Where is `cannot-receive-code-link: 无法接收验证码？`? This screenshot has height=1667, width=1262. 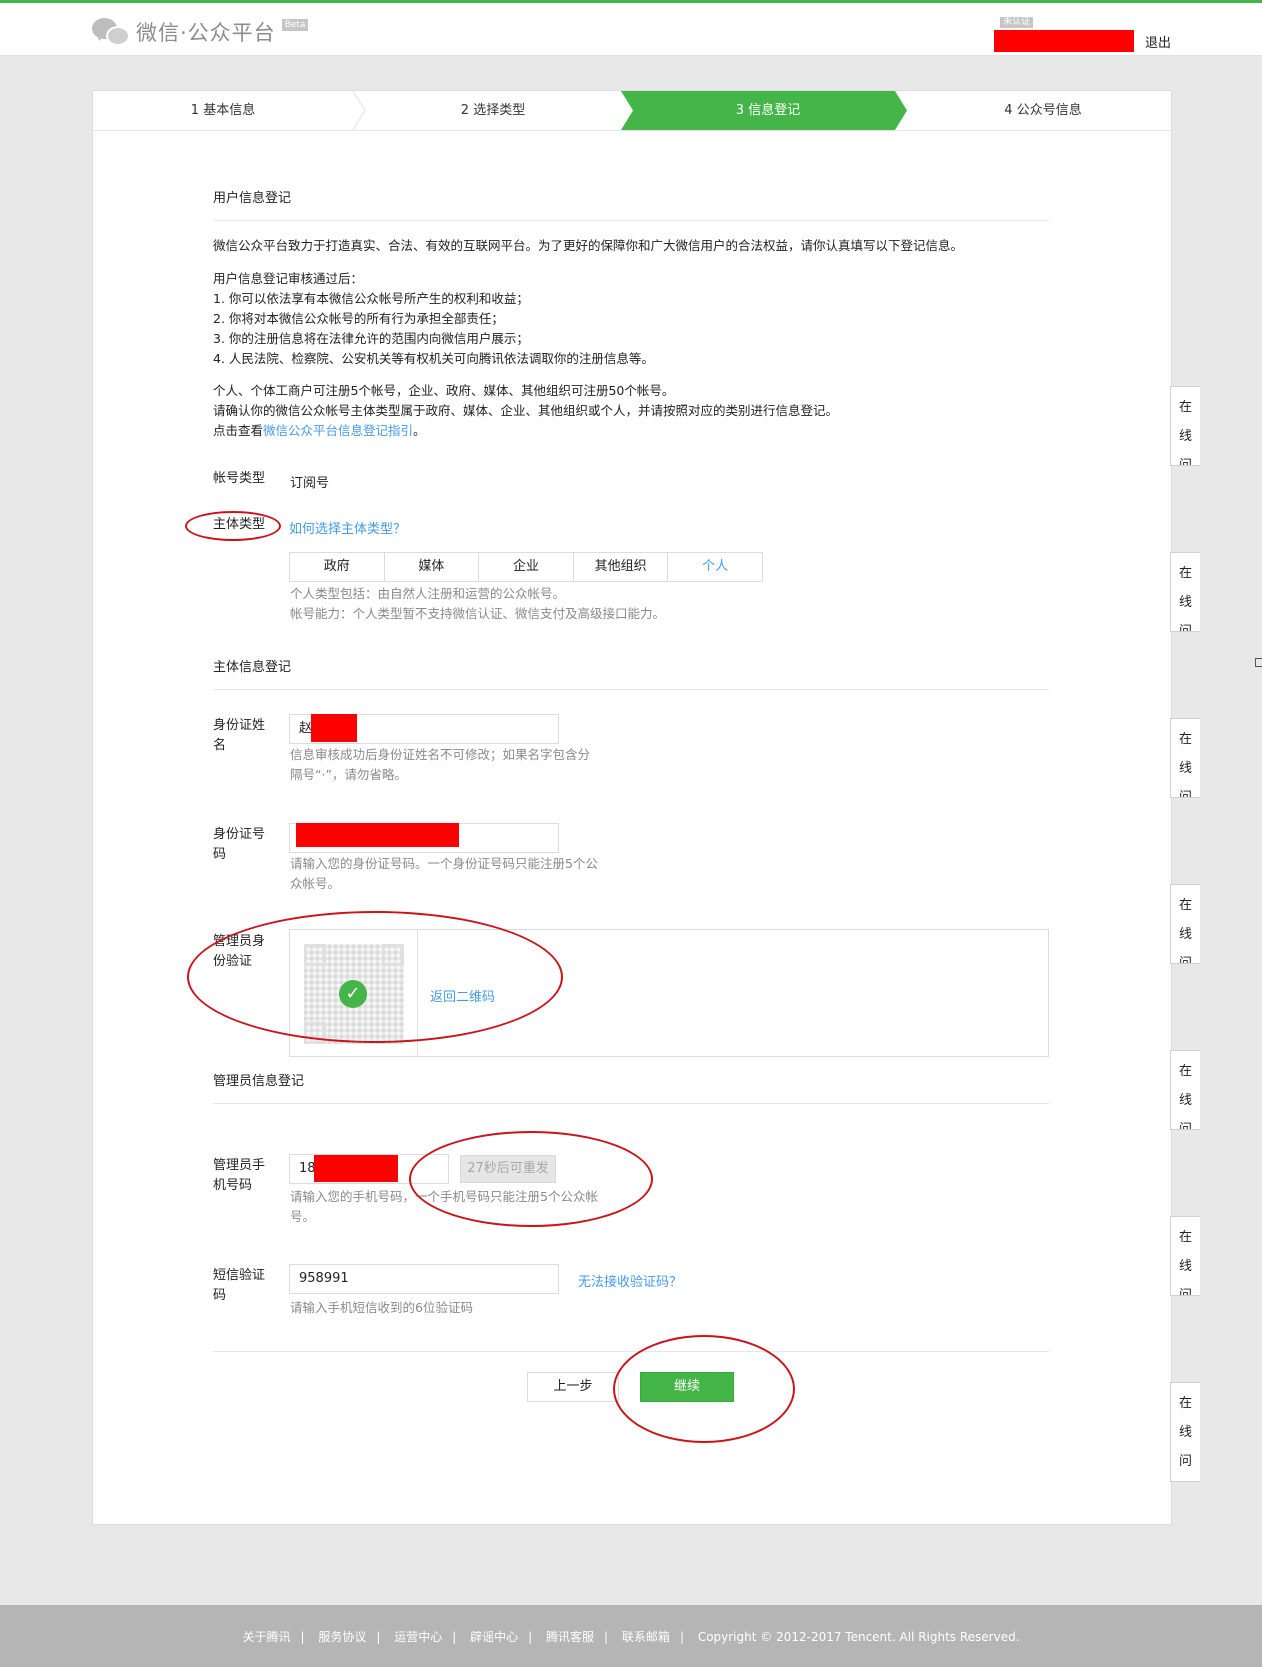
cannot-receive-code-link: 无法接收验证码？ is located at coordinates (630, 1280).